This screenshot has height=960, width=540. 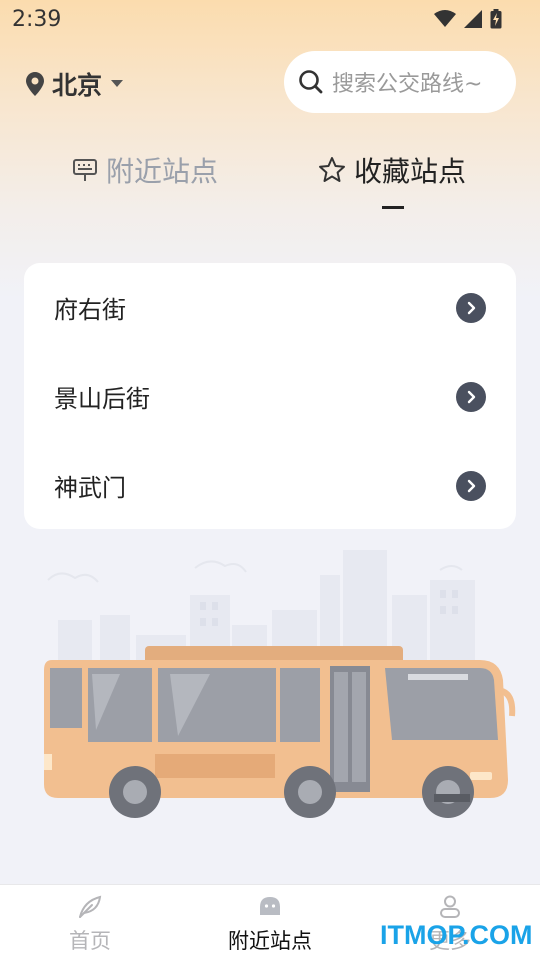 I want to click on list-item: 景山后街, so click(x=270, y=396).